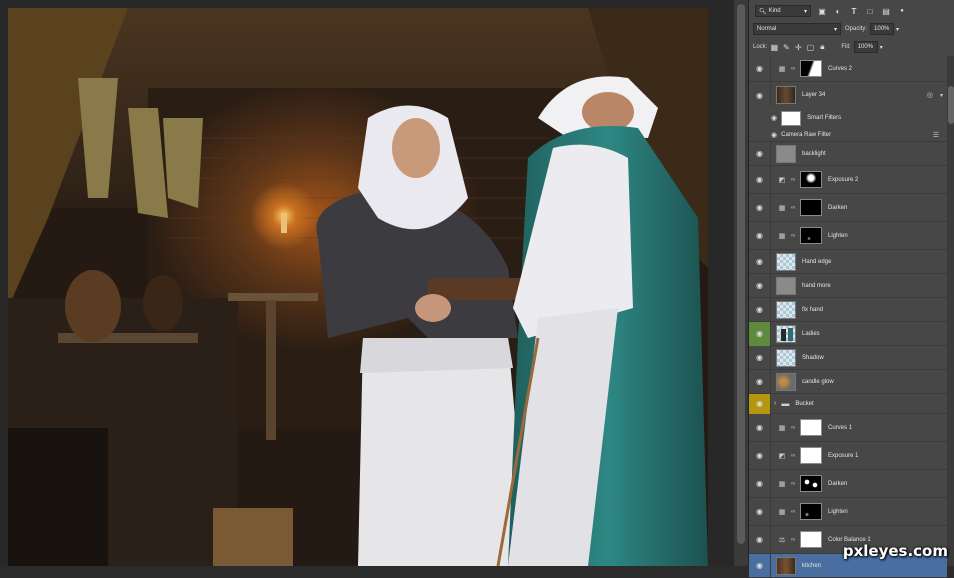 The height and width of the screenshot is (578, 954). I want to click on layer-row: ◉ fix hand, so click(848, 309).